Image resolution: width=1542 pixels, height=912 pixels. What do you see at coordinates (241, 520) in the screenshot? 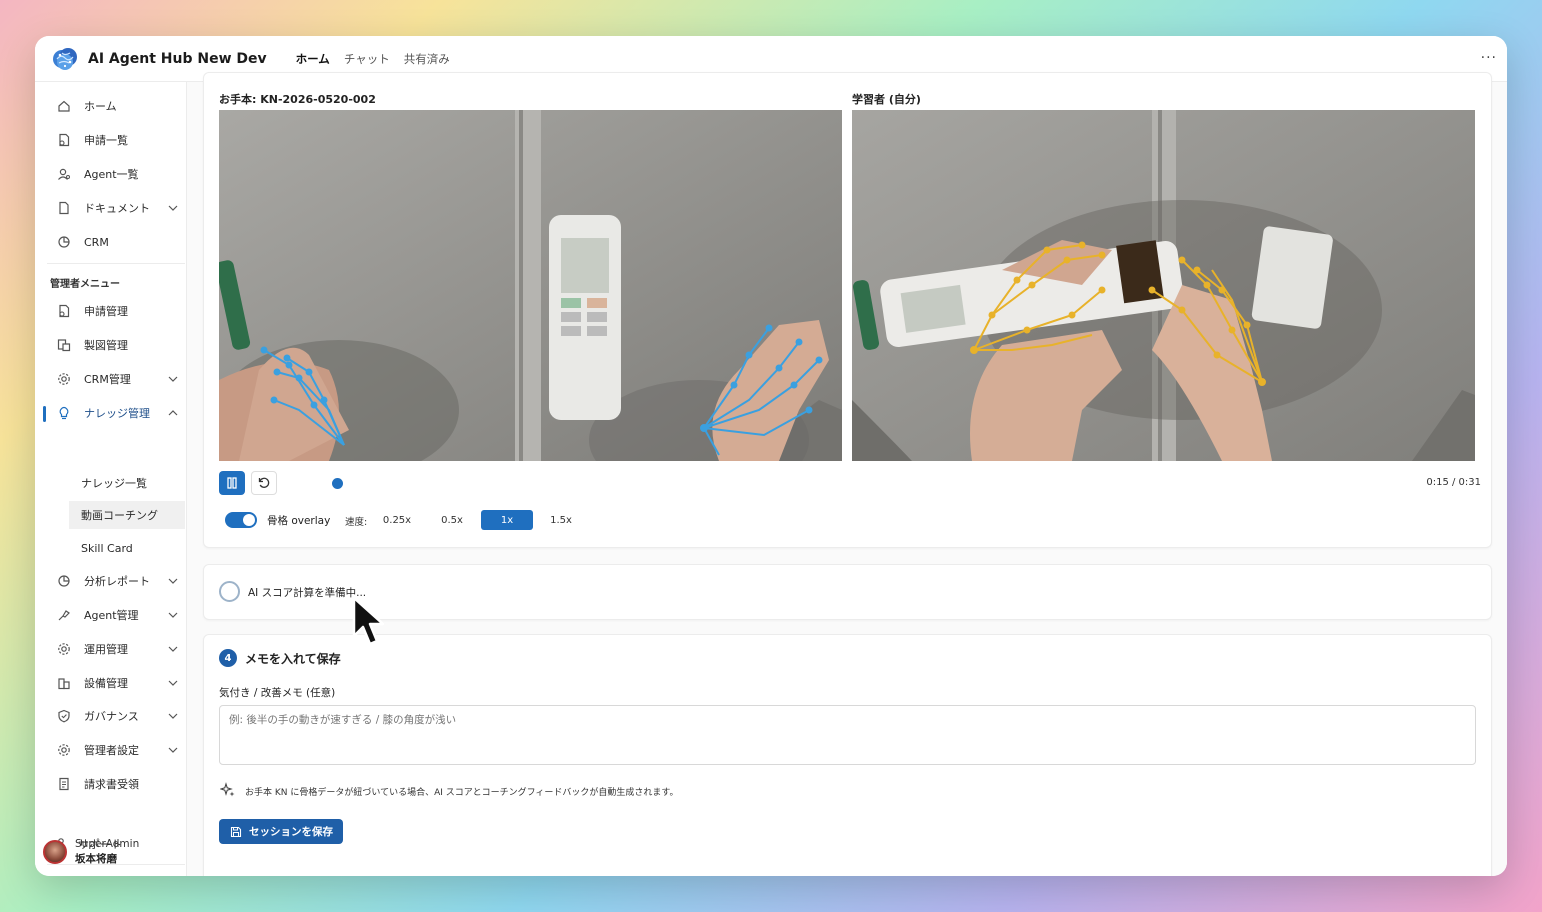
I see `skeleton-overlay-toggle` at bounding box center [241, 520].